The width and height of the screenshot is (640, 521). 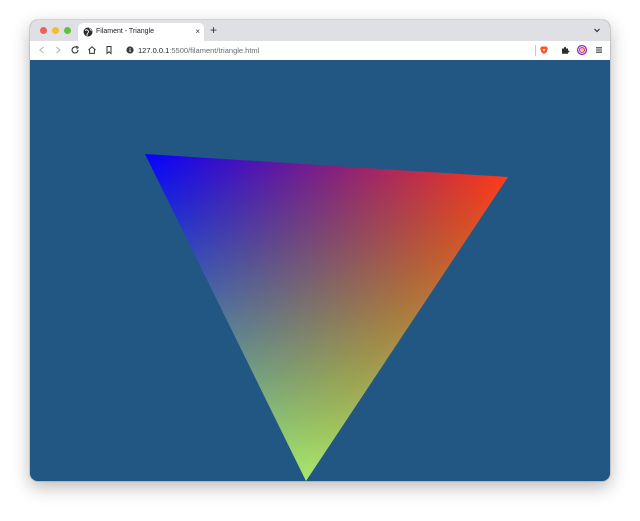 What do you see at coordinates (75, 50) in the screenshot?
I see `reload-icon` at bounding box center [75, 50].